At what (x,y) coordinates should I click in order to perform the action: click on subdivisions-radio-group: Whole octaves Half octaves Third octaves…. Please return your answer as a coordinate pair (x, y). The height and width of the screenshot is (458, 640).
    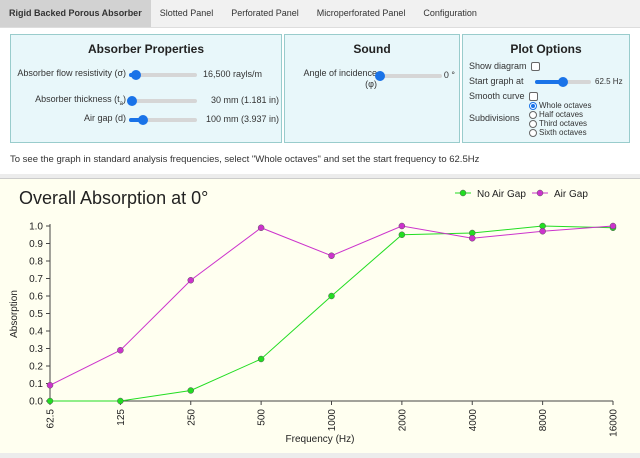
    Looking at the image, I should click on (560, 119).